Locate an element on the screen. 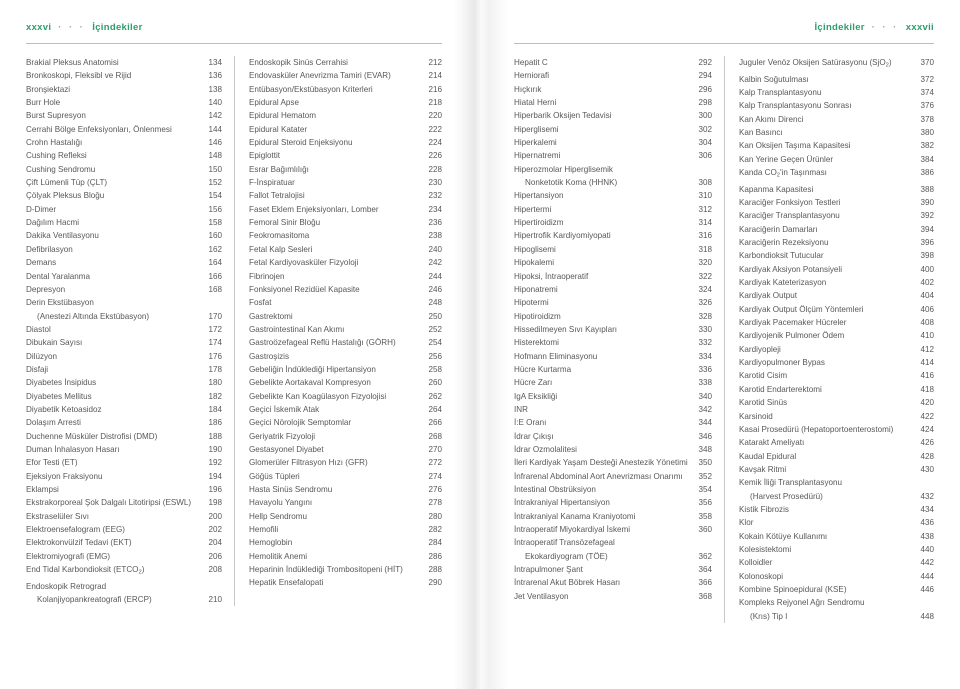  index-entry: Elektrokonvülzif Tedavi (EKT) 204 is located at coordinates (124, 542).